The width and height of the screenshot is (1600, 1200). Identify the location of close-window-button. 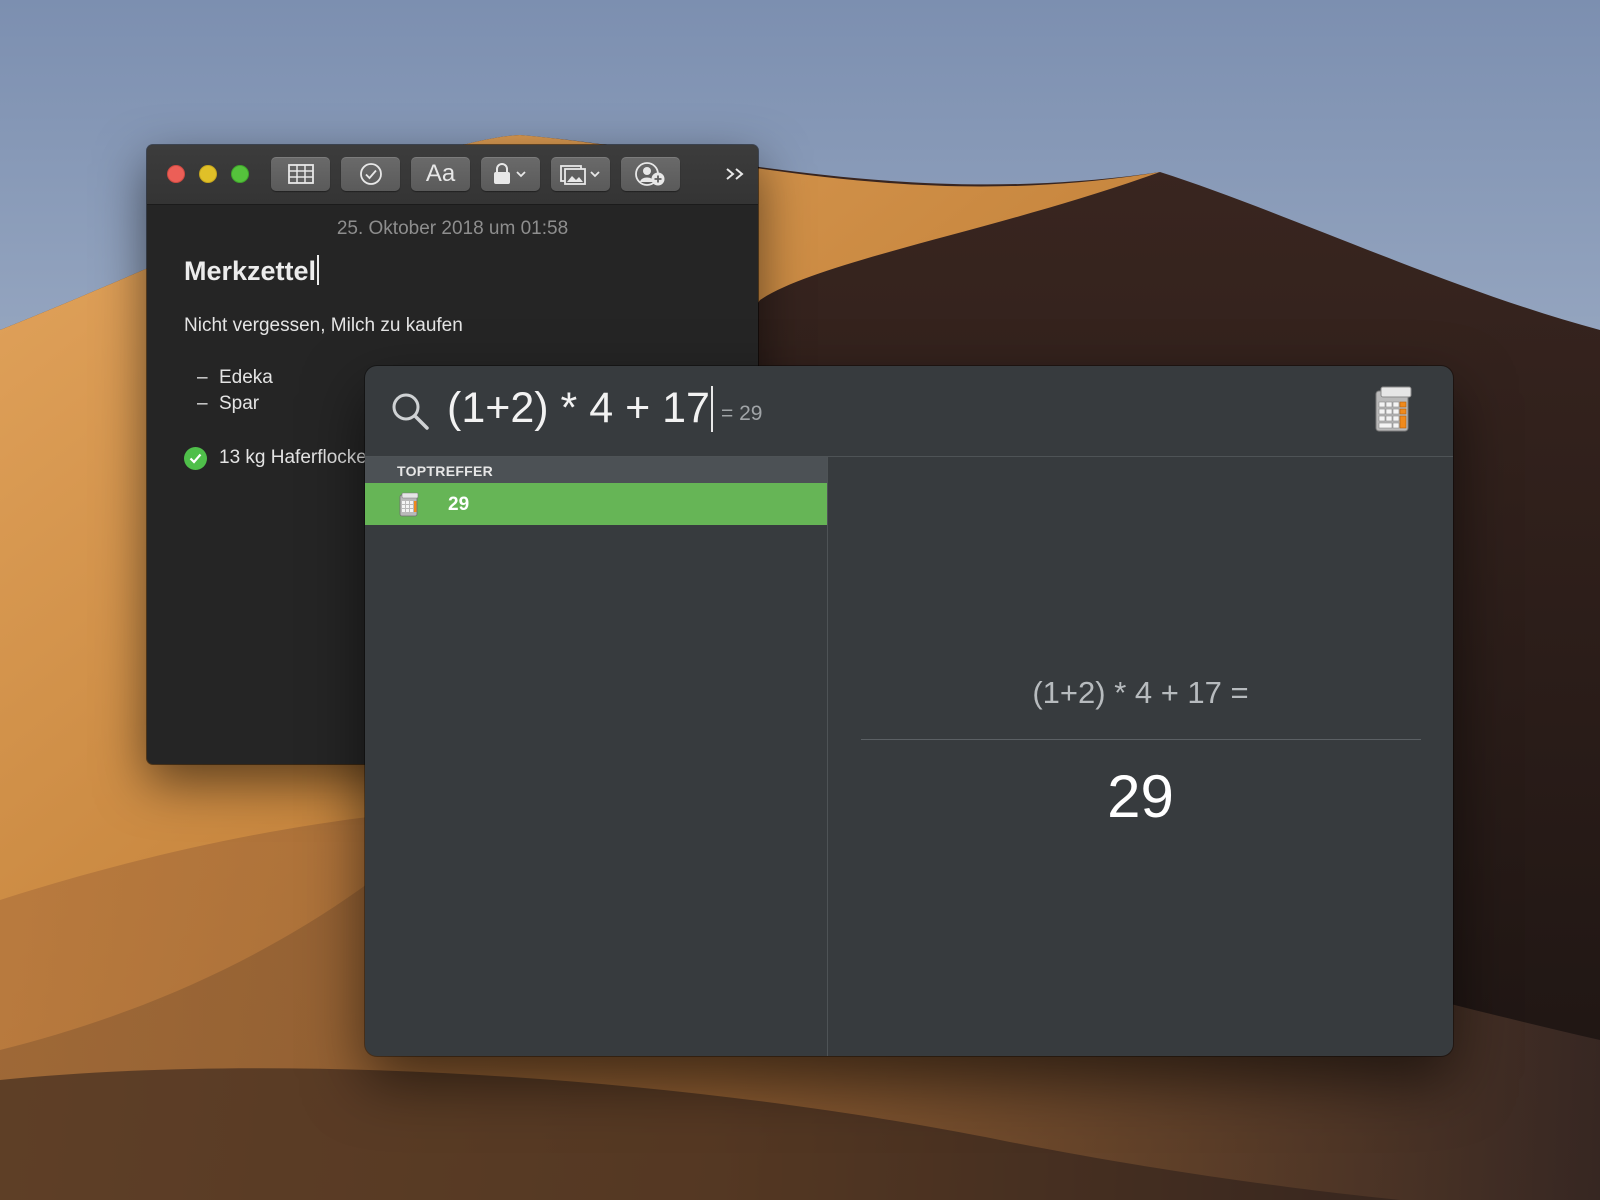
(176, 174).